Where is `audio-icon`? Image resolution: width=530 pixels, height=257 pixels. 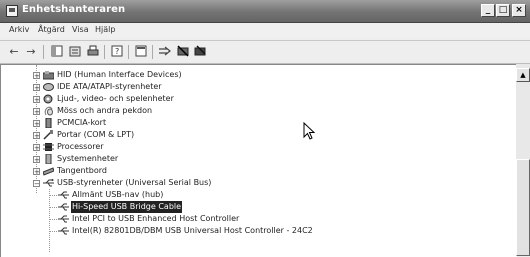 audio-icon is located at coordinates (48, 99).